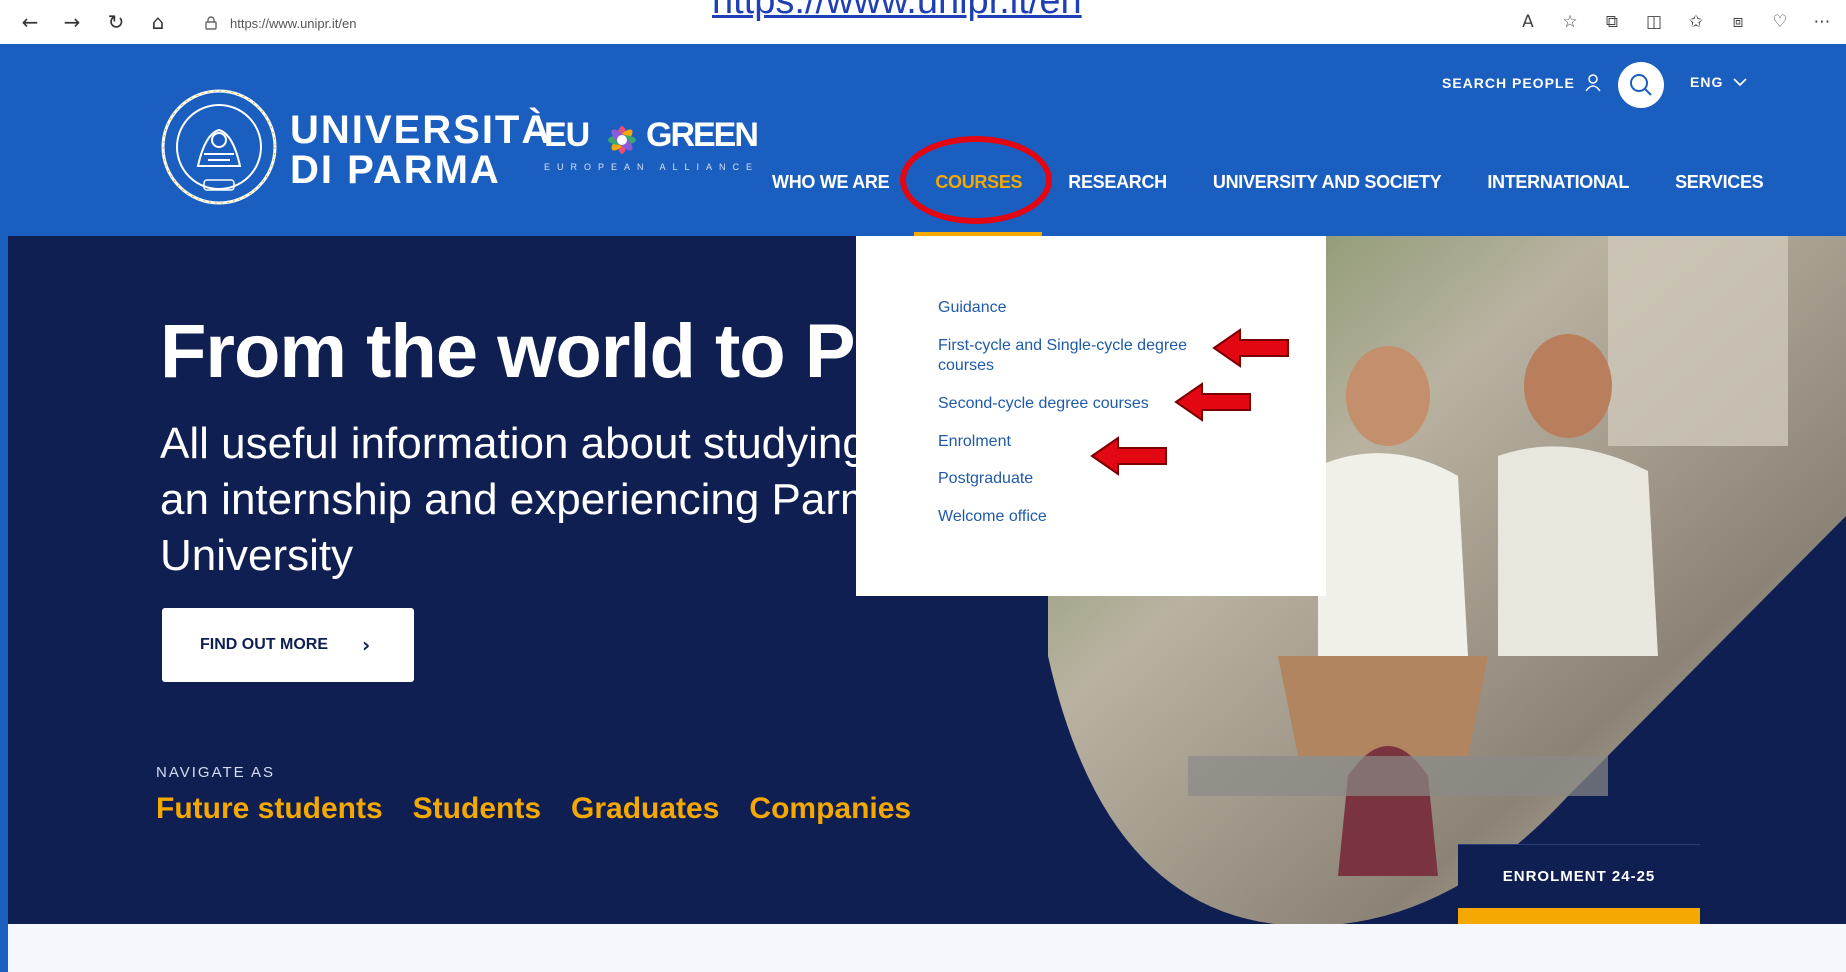  I want to click on nav-research: RESEARCH, so click(1117, 182).